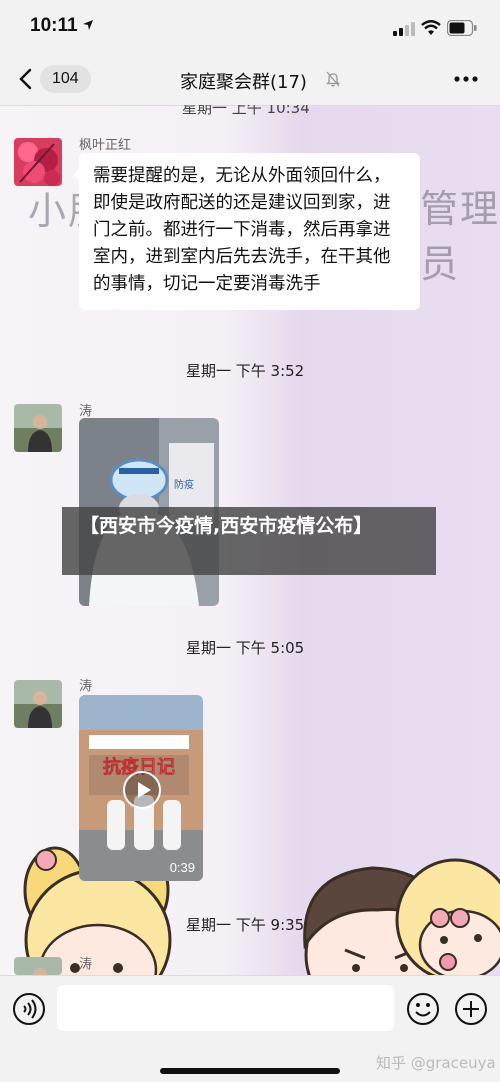 The image size is (500, 1082). I want to click on back-chevron-icon, so click(25, 79).